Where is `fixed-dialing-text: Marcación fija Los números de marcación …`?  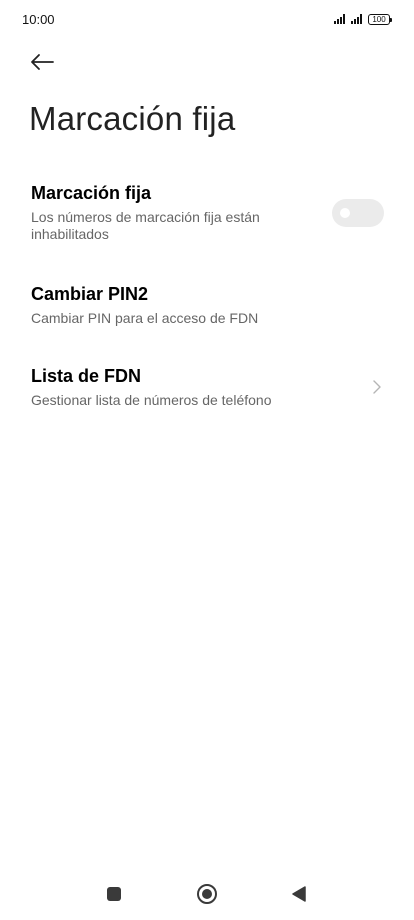 fixed-dialing-text: Marcación fija Los números de marcación … is located at coordinates (156, 213).